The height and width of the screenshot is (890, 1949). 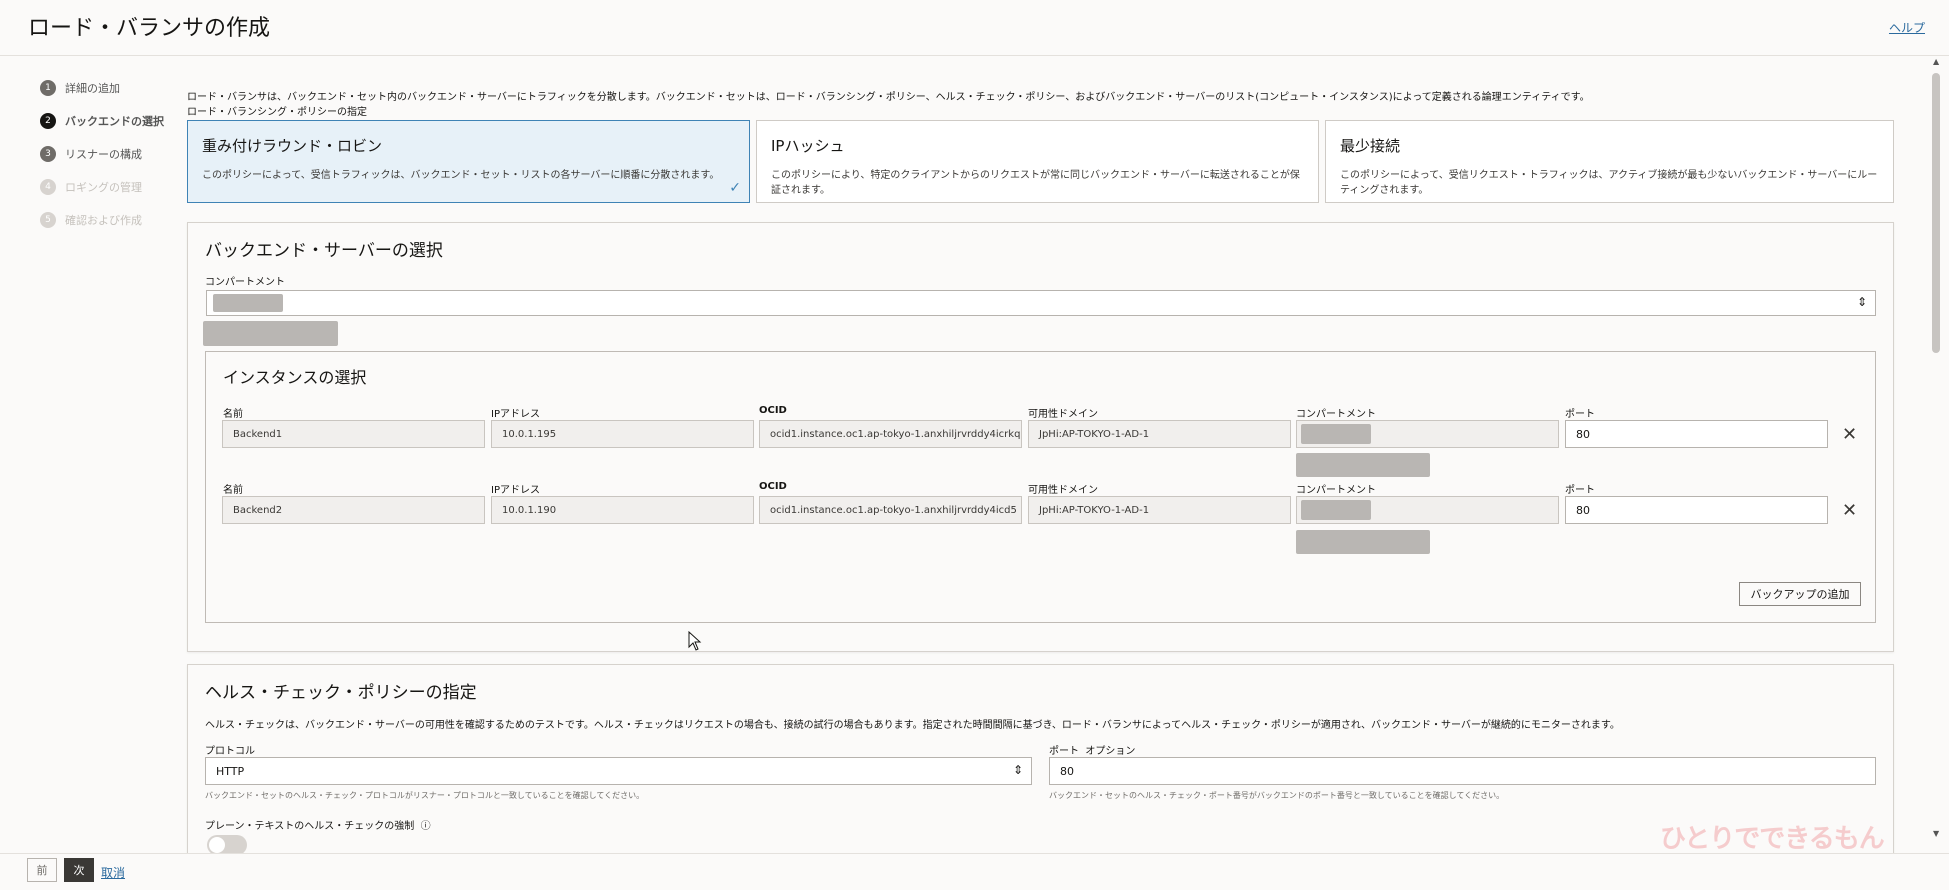 What do you see at coordinates (1772, 839) in the screenshot?
I see `watermark-logo: ひとりでできるもん` at bounding box center [1772, 839].